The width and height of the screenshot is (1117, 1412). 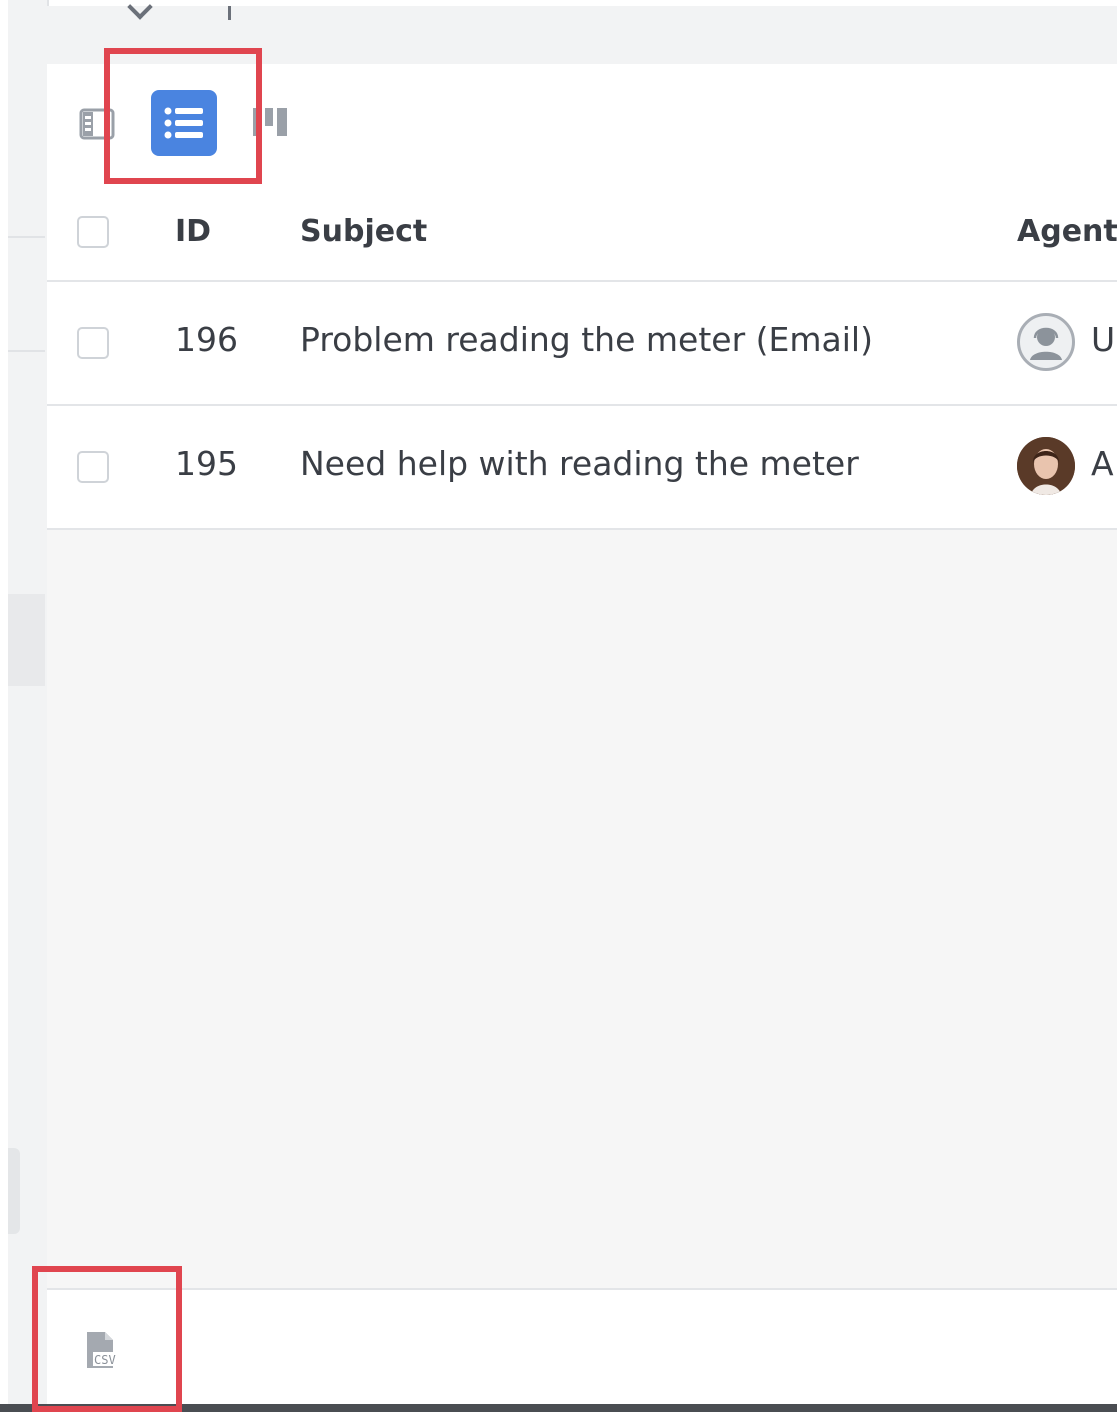 What do you see at coordinates (229, 13) in the screenshot?
I see `toolbar-separator` at bounding box center [229, 13].